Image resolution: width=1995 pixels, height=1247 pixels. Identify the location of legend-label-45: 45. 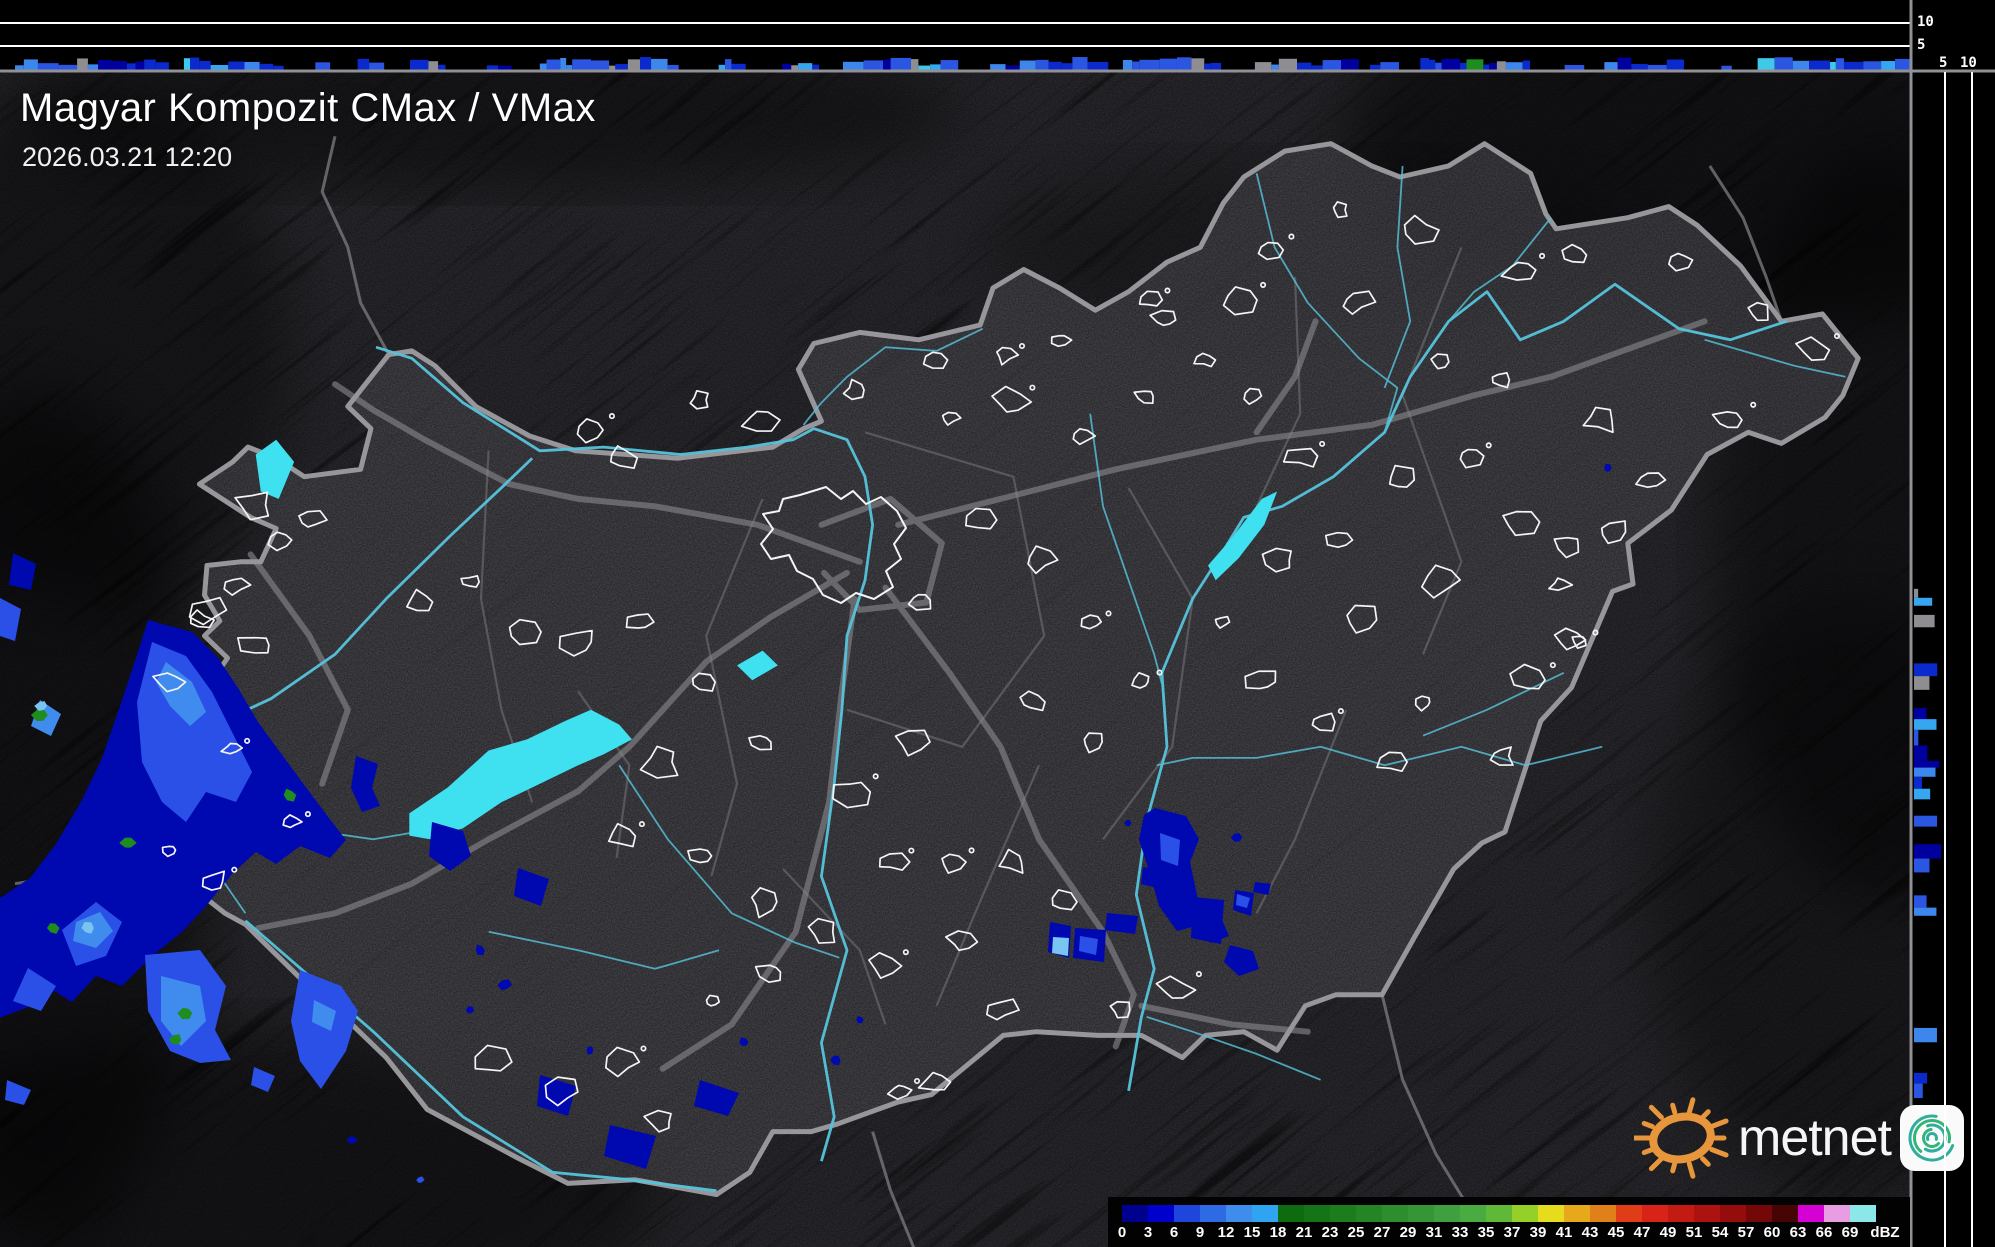
(1616, 1232).